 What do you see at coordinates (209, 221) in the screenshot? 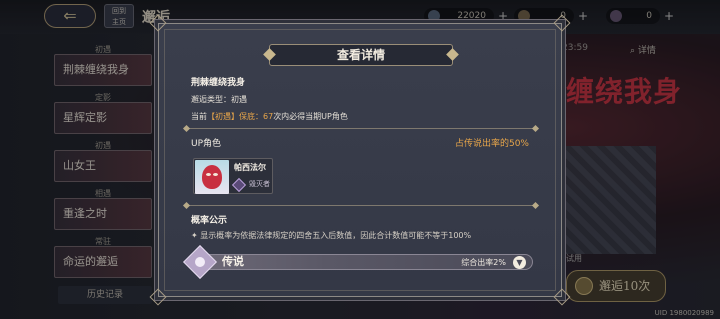
I see `probability-title: 概率公示` at bounding box center [209, 221].